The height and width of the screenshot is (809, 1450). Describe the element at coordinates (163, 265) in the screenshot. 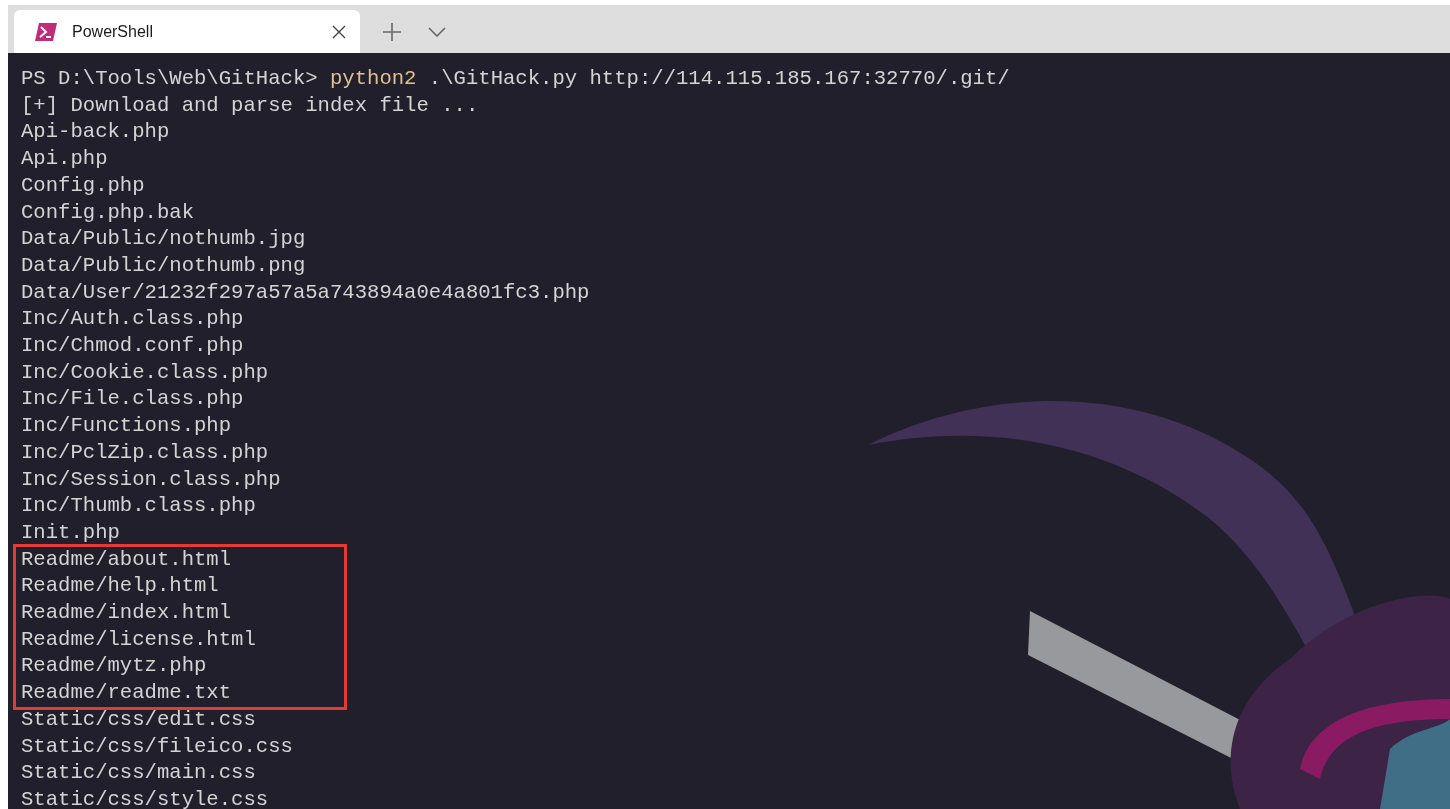

I see `output-line: Data/Public/nothumb.png` at that location.